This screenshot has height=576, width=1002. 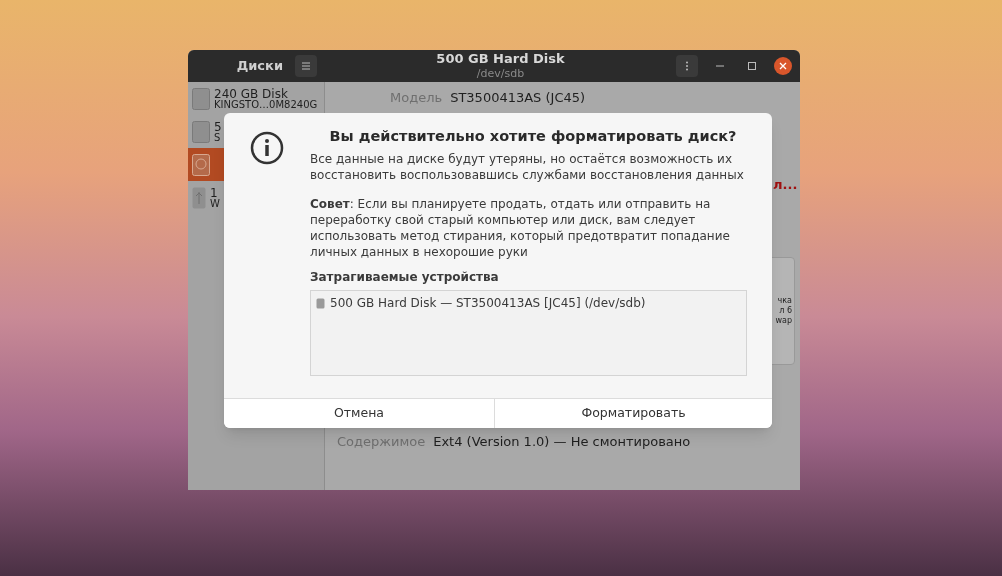 I want to click on disk-model: S, so click(x=218, y=137).